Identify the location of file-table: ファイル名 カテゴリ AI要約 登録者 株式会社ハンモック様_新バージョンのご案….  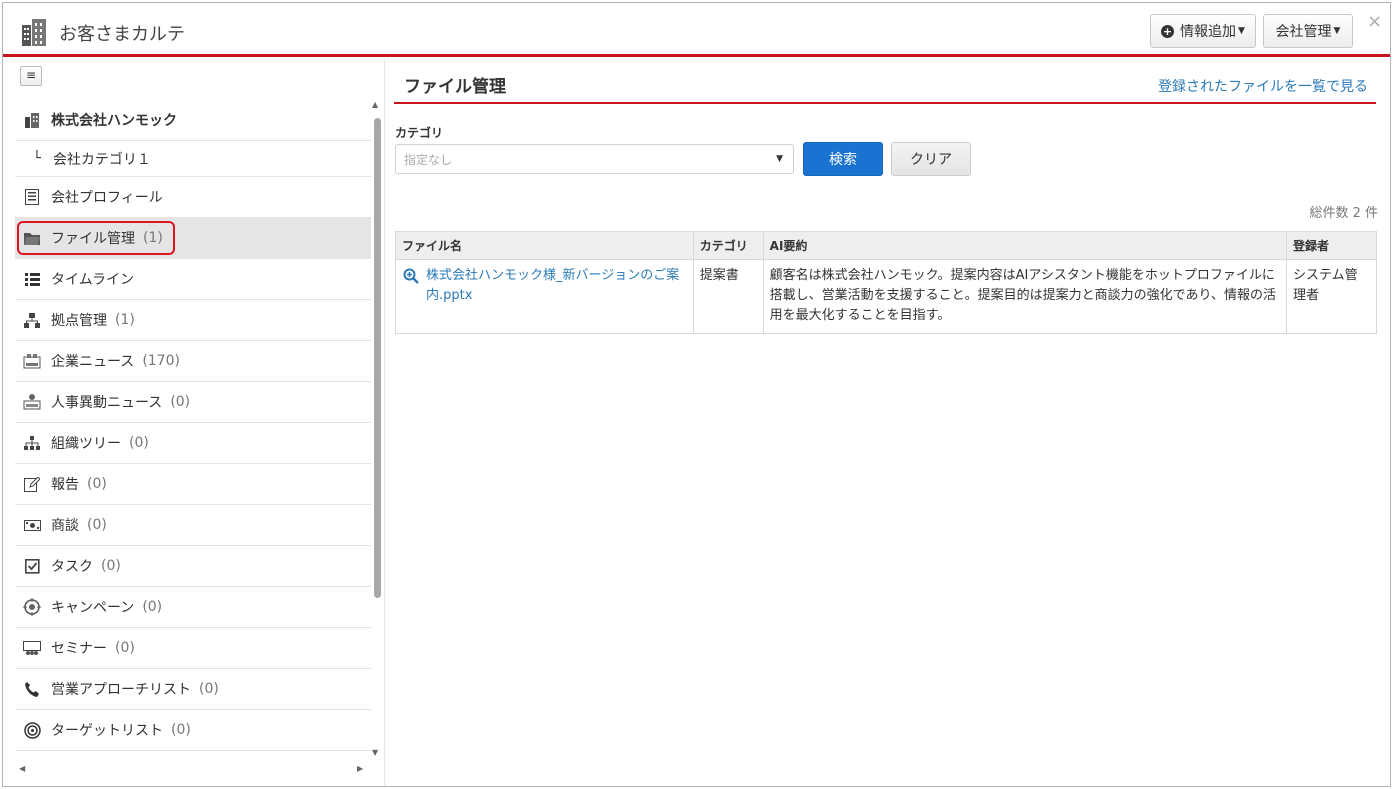
(886, 282).